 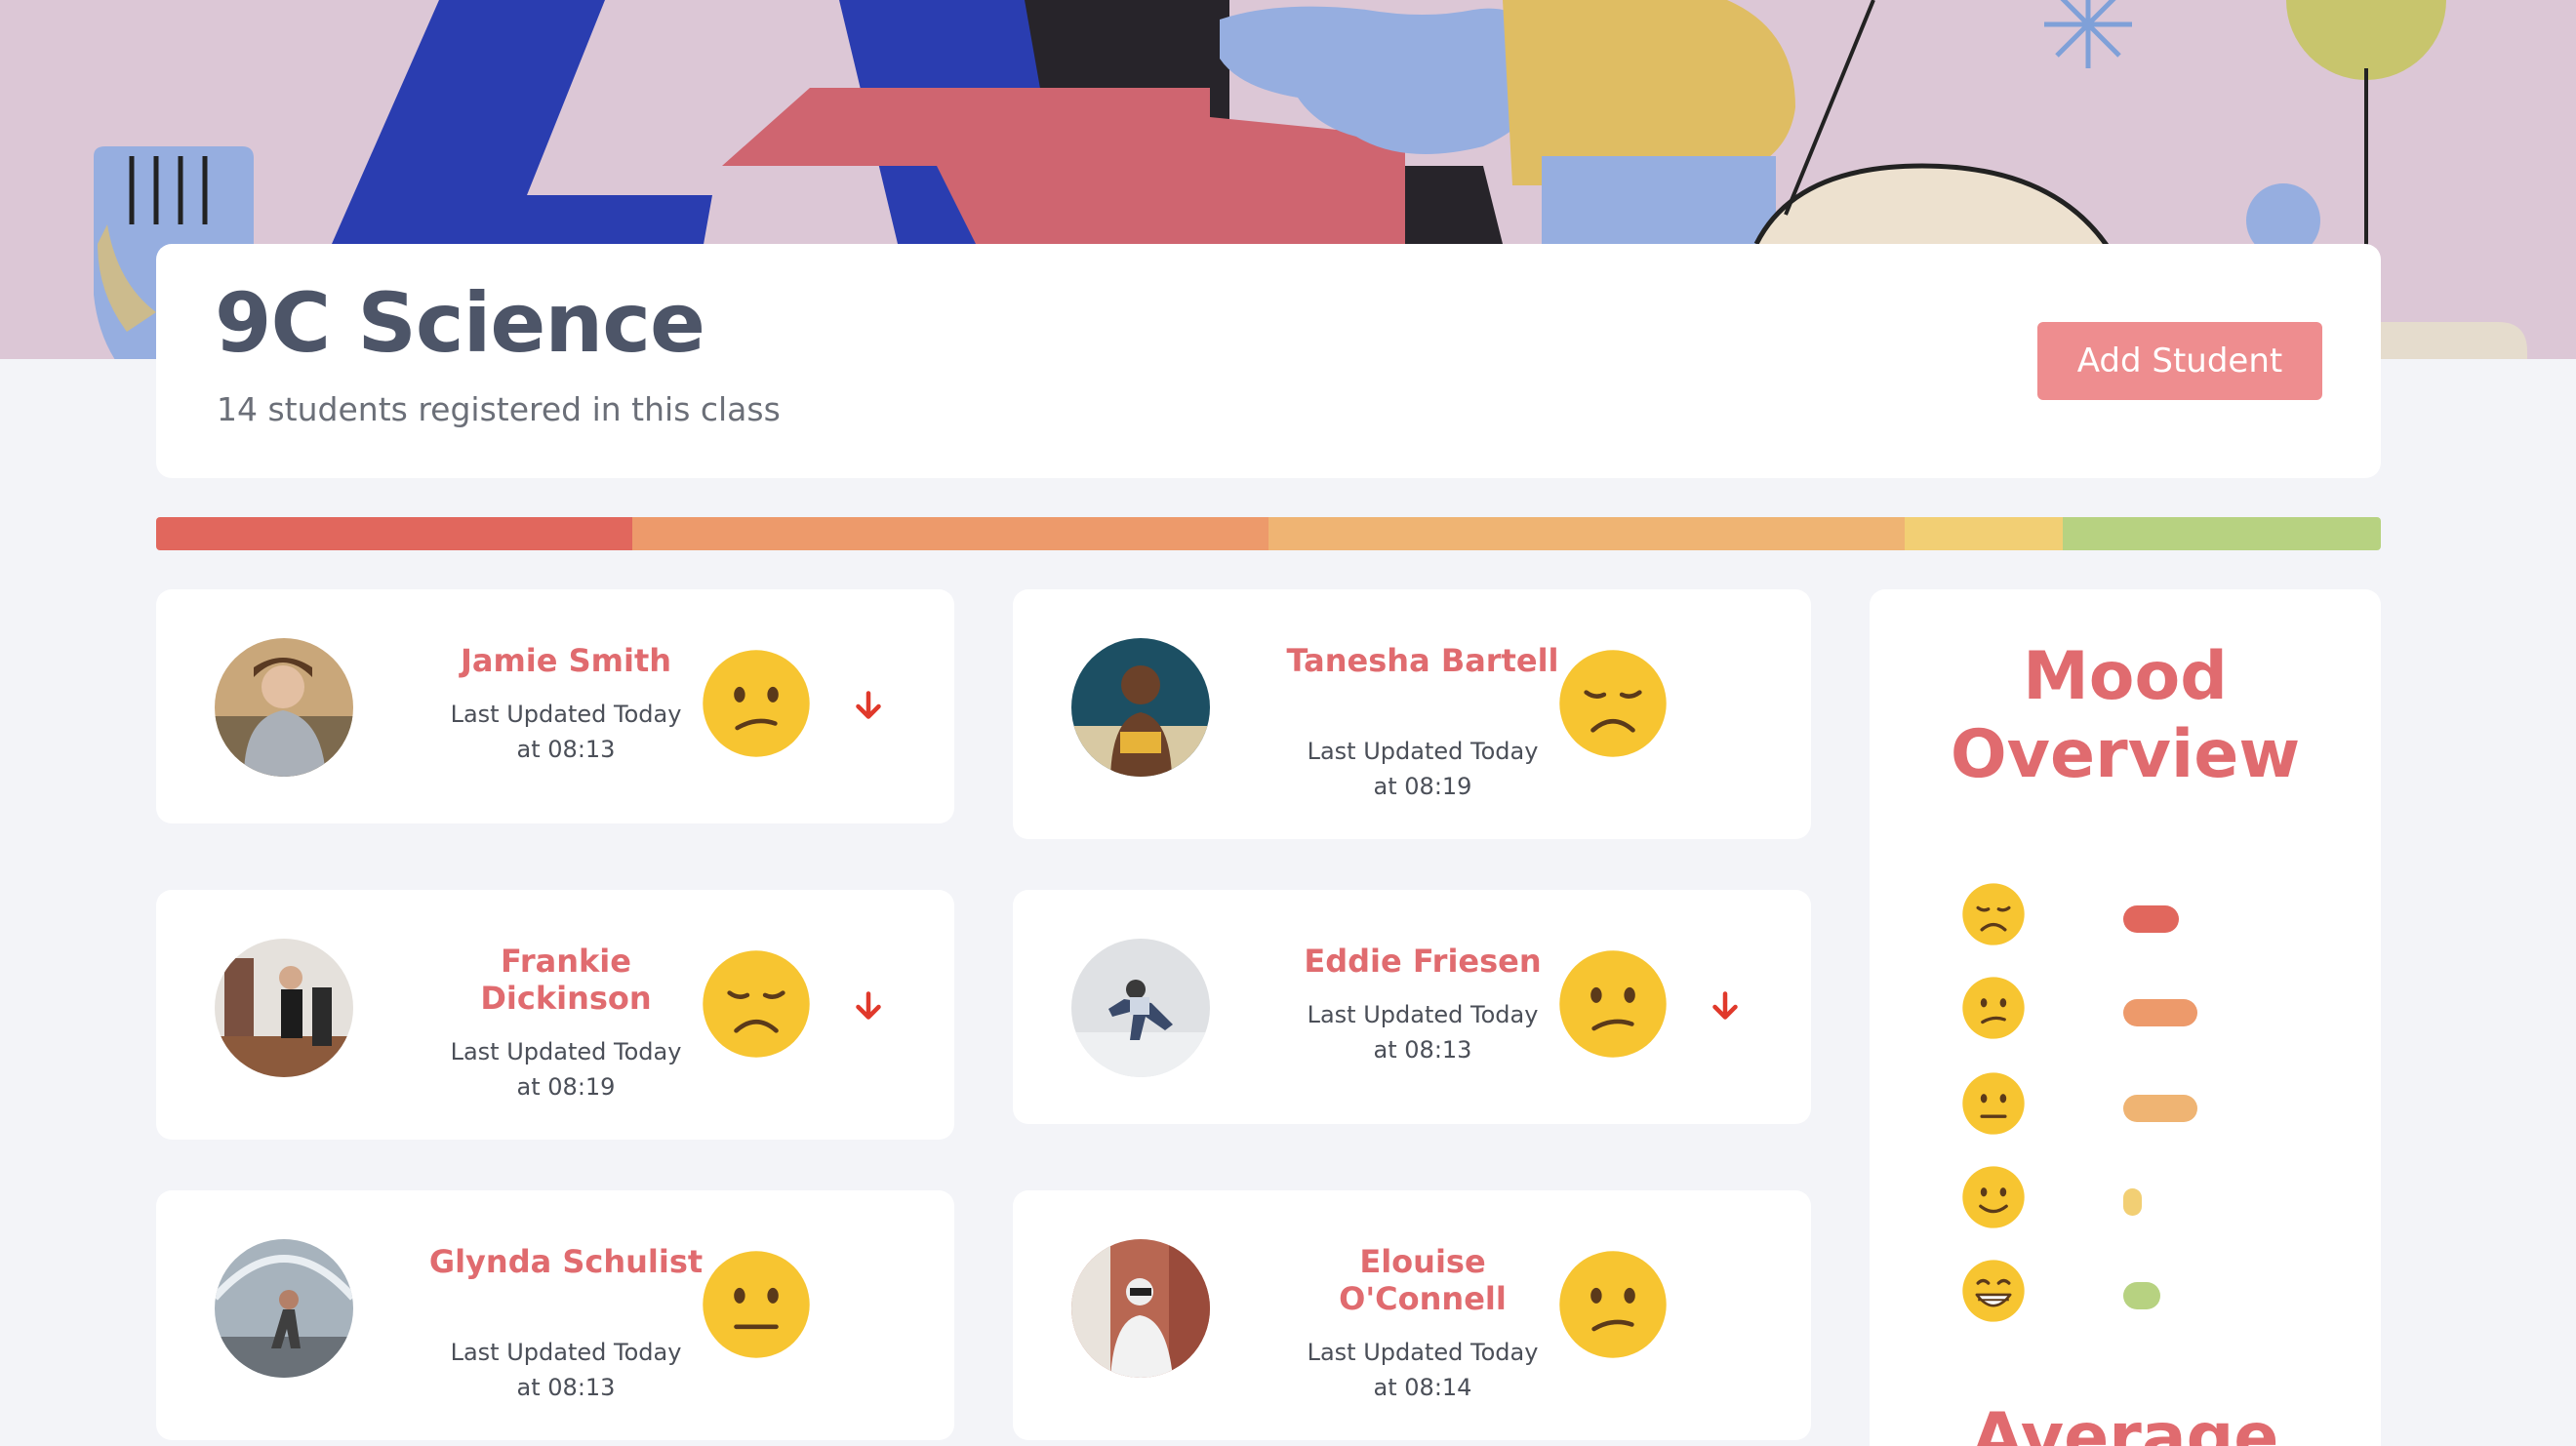 What do you see at coordinates (2125, 1422) in the screenshot?
I see `average-section-title: Average` at bounding box center [2125, 1422].